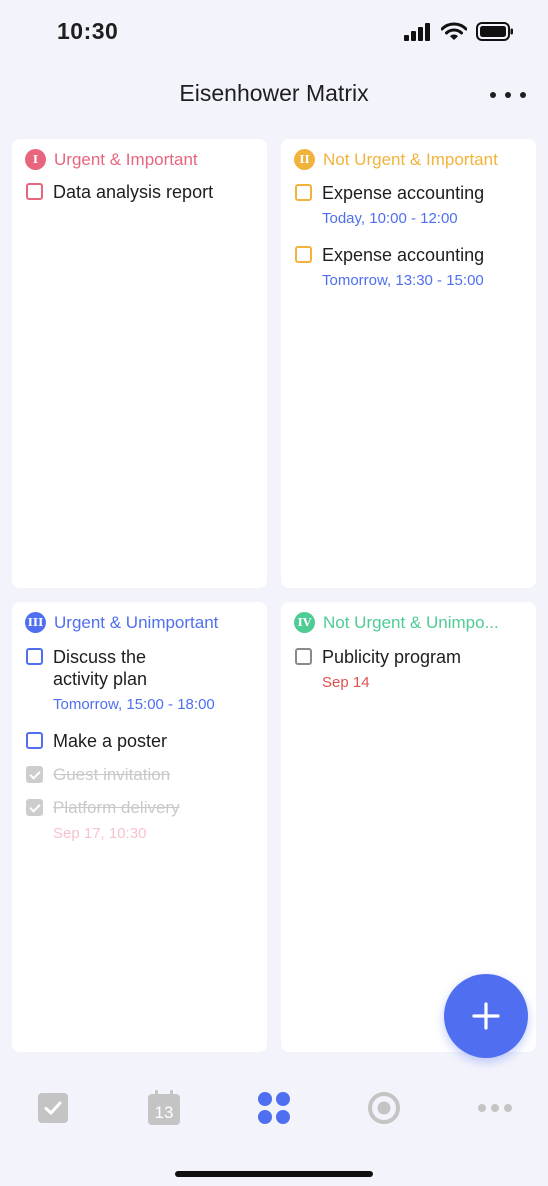  I want to click on more-options-button, so click(508, 95).